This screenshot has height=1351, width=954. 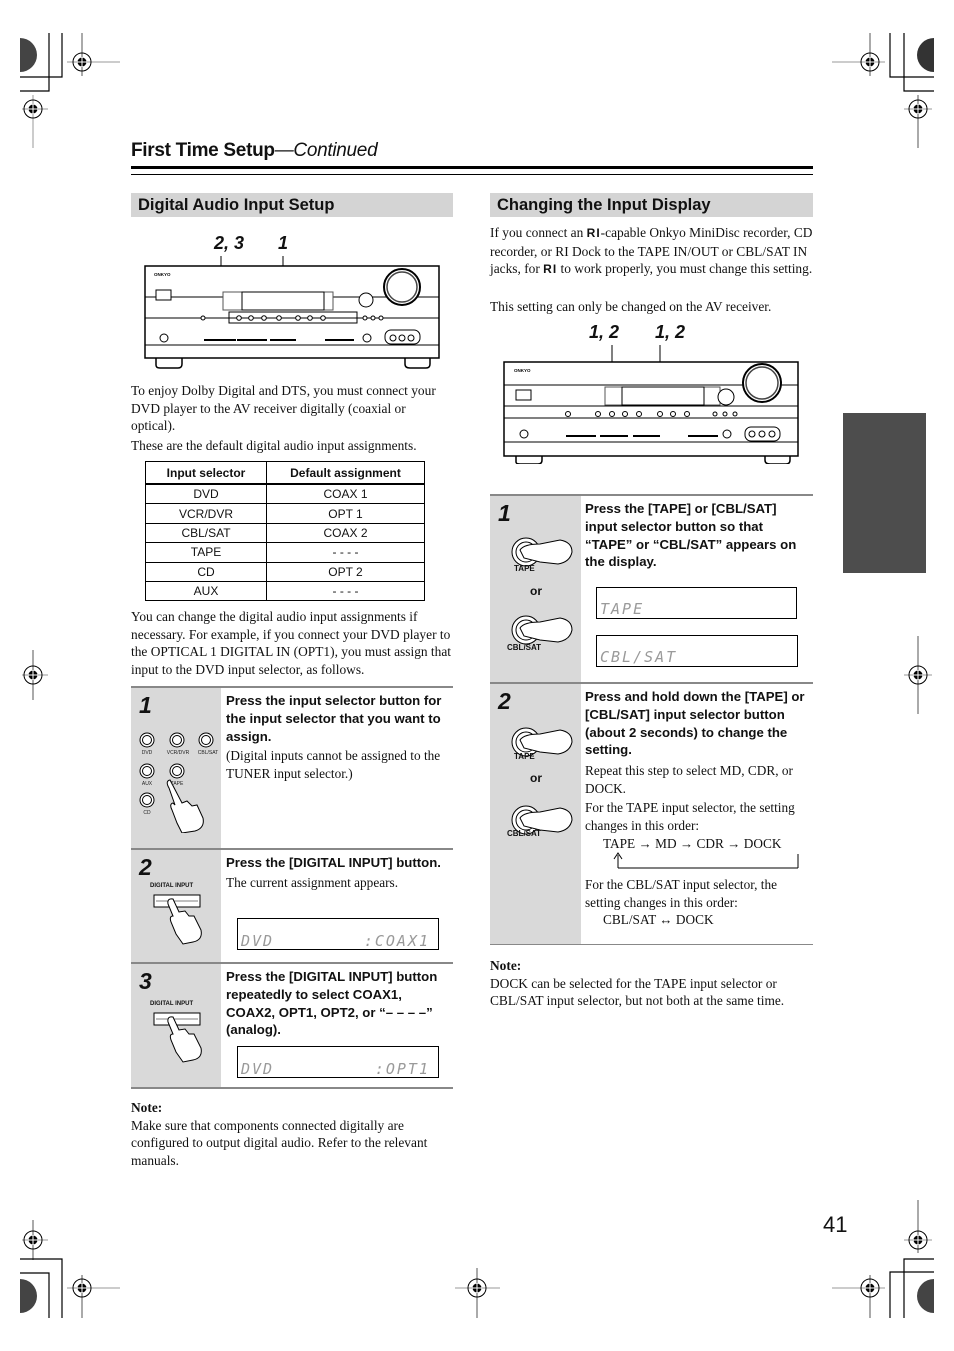 What do you see at coordinates (477, 1293) in the screenshot?
I see `registration-mark-bottom-center` at bounding box center [477, 1293].